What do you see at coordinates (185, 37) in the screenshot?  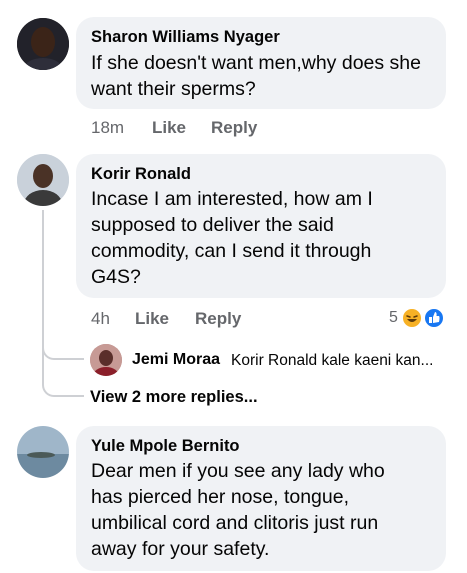 I see `comment-author: Sharon Williams Nyager` at bounding box center [185, 37].